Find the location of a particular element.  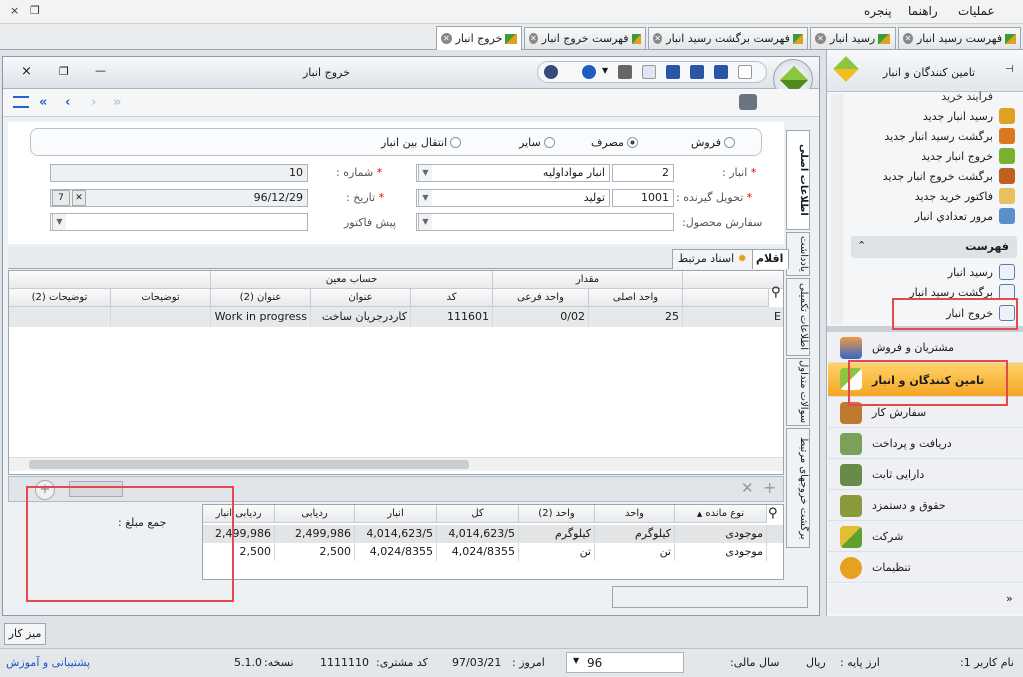

product-order-field is located at coordinates (545, 222).